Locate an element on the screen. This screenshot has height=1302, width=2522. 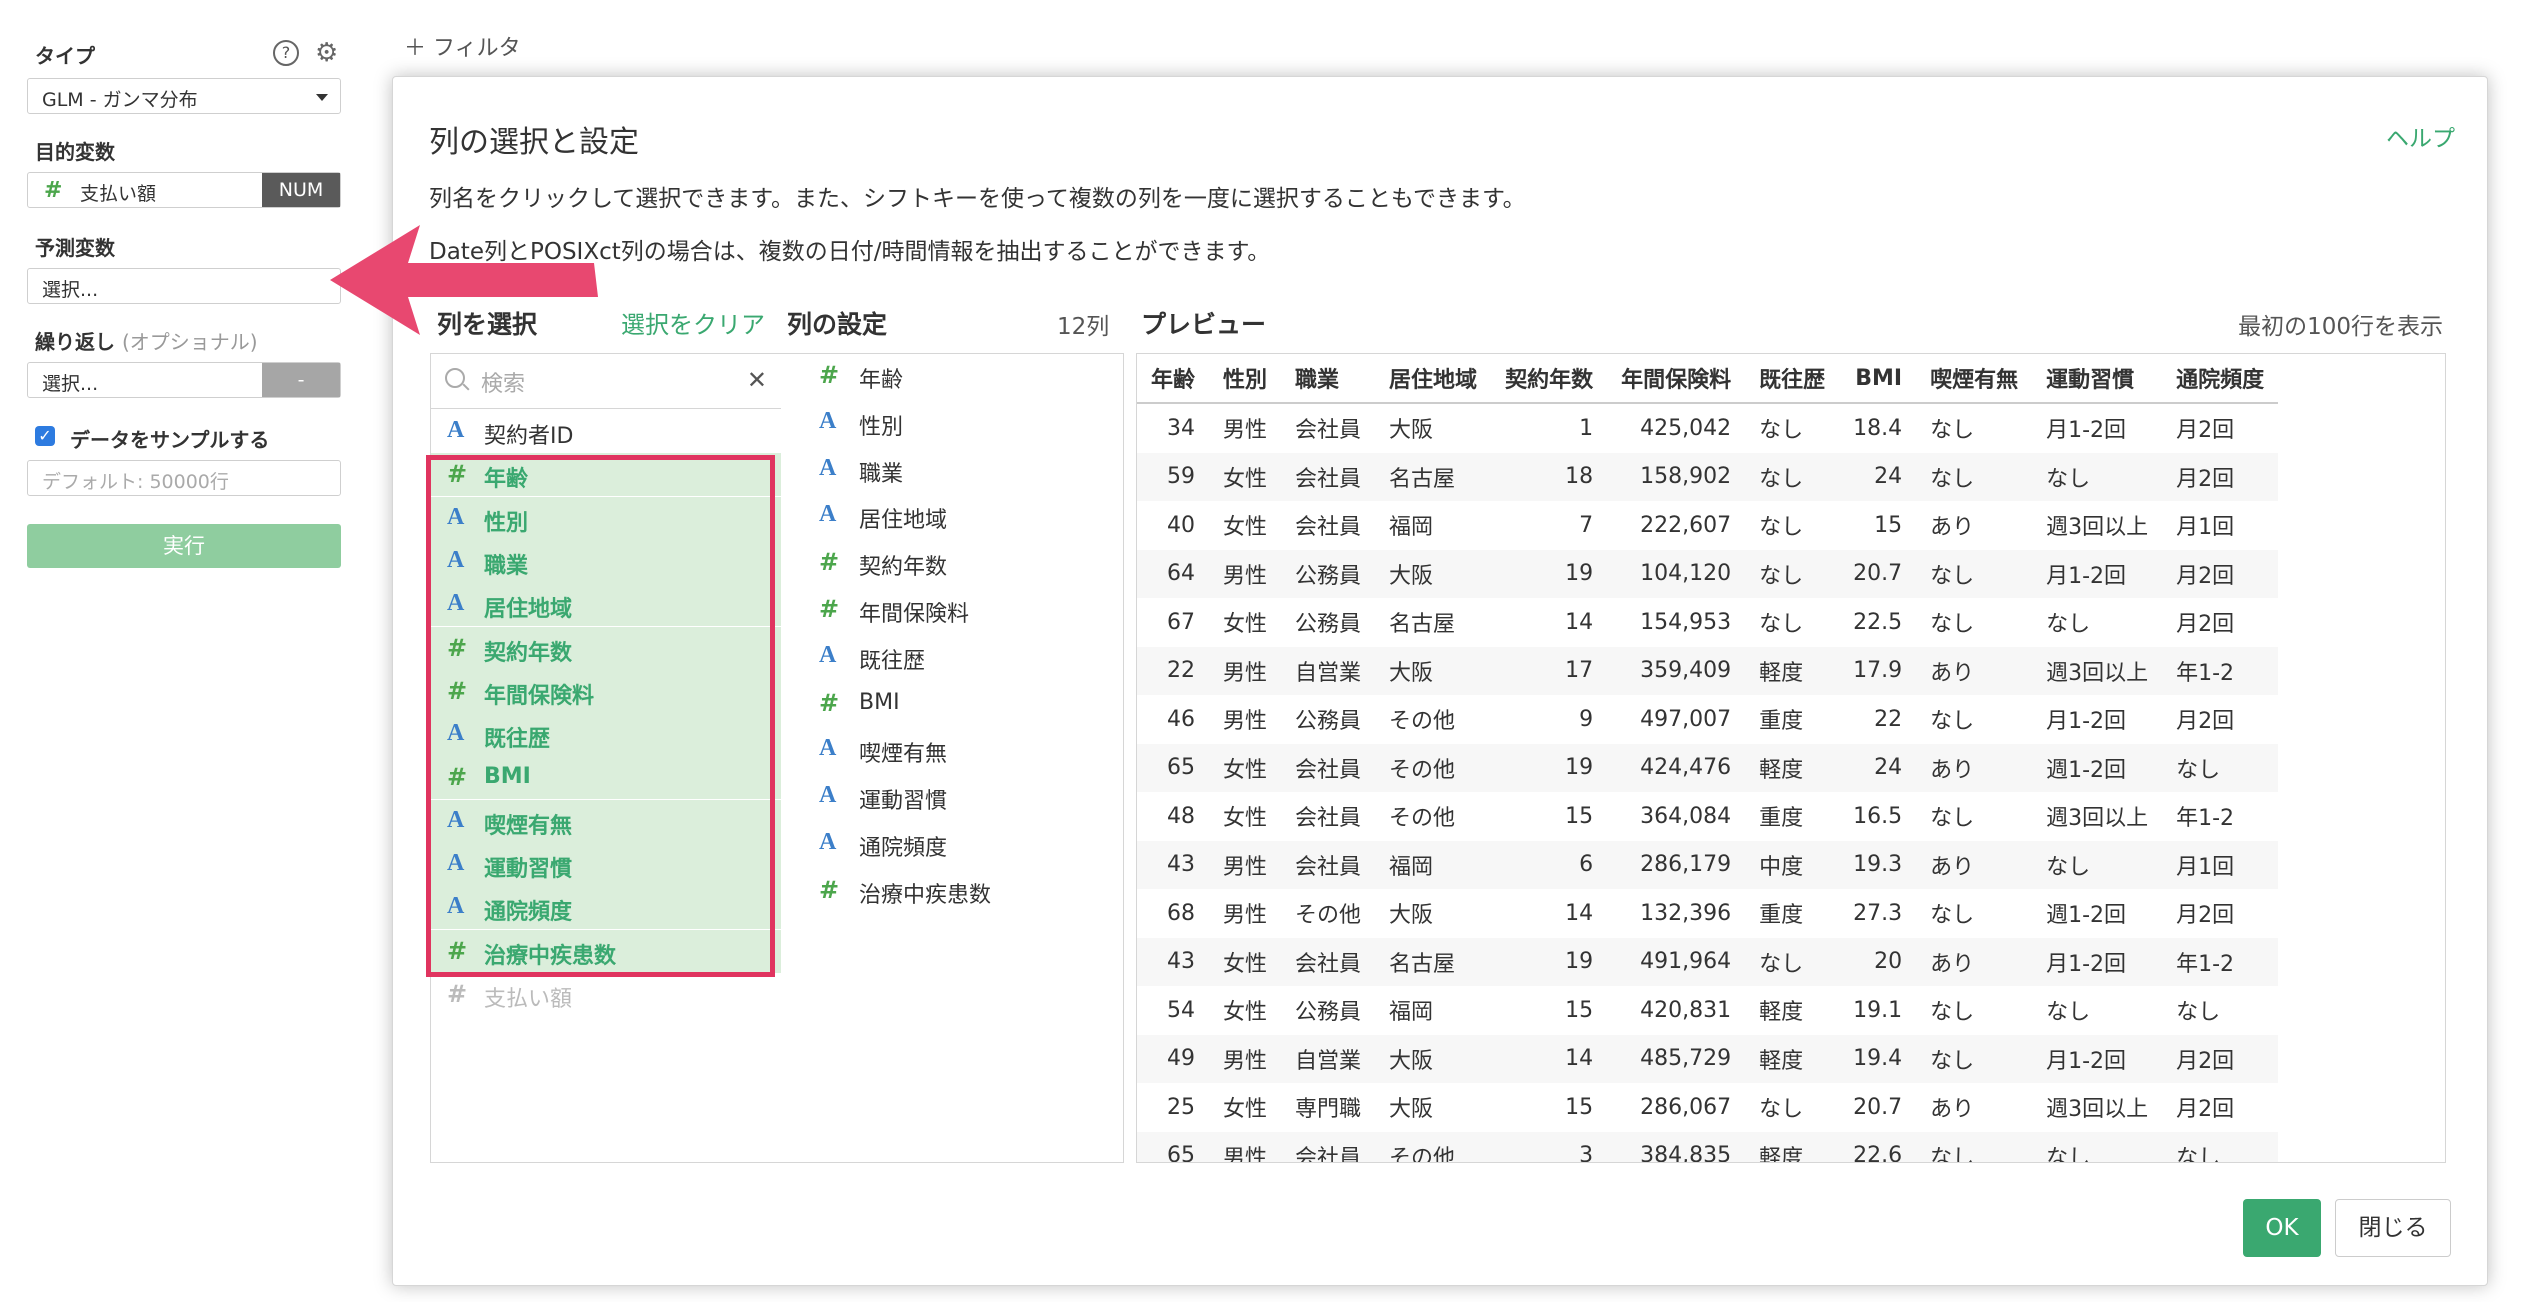
column-search: 検索 ✕ is located at coordinates (606, 381).